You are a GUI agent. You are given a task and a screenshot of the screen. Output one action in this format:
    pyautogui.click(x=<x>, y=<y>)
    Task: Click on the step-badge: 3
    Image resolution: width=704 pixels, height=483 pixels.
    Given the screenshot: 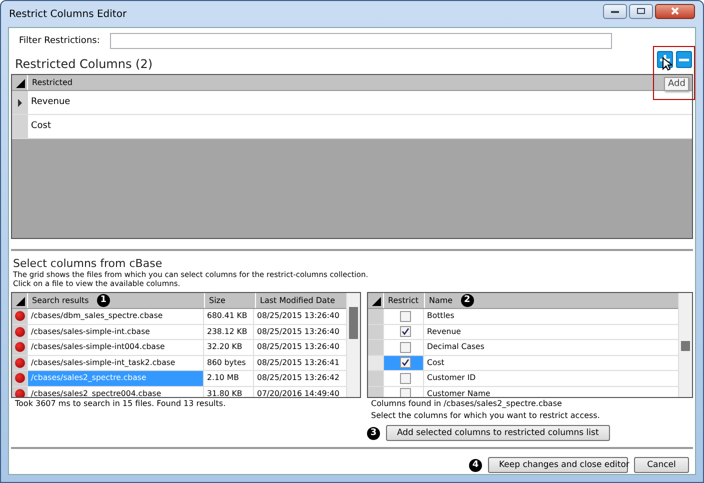 What is the action you would take?
    pyautogui.click(x=373, y=433)
    